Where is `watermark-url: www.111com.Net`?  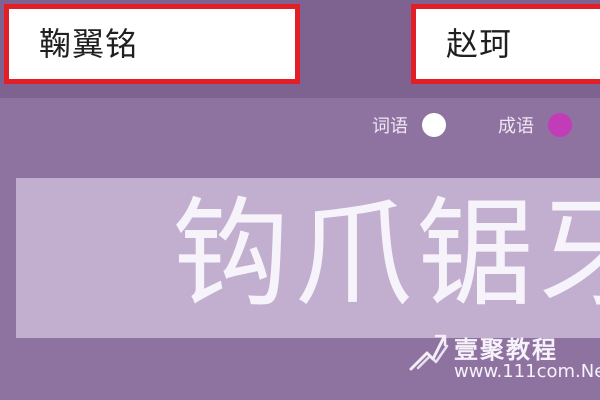
watermark-url: www.111com.Net is located at coordinates (527, 371).